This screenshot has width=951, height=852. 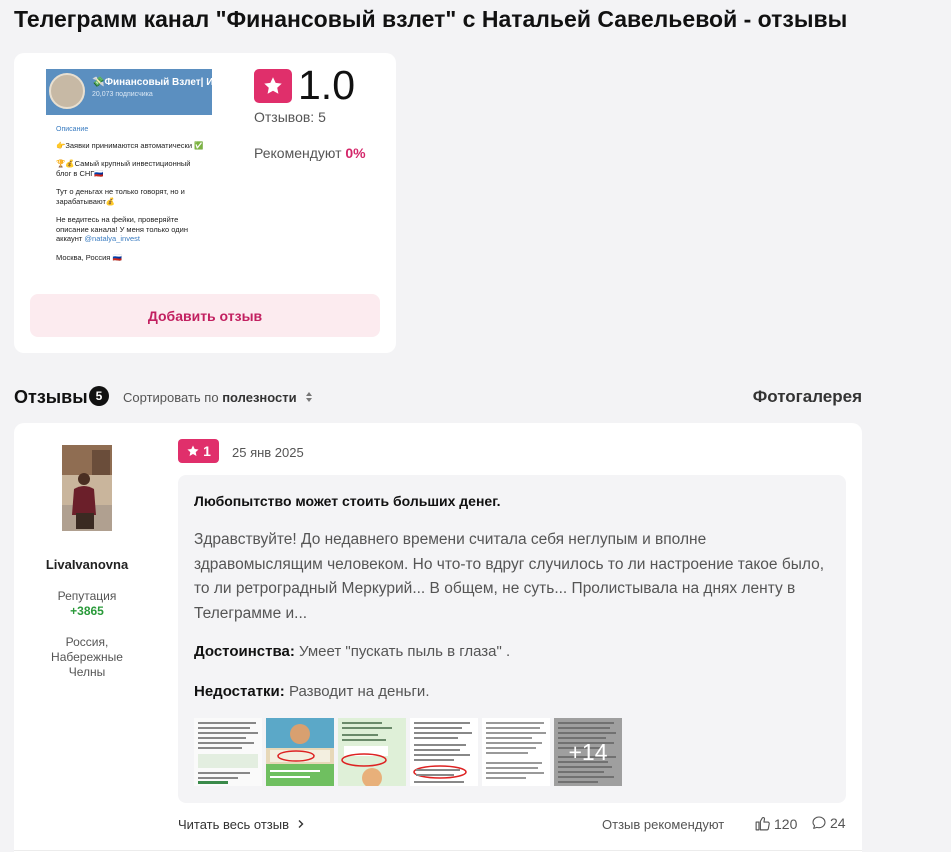 What do you see at coordinates (663, 824) in the screenshot?
I see `review-recommends-label: Отзыв рекомендуют` at bounding box center [663, 824].